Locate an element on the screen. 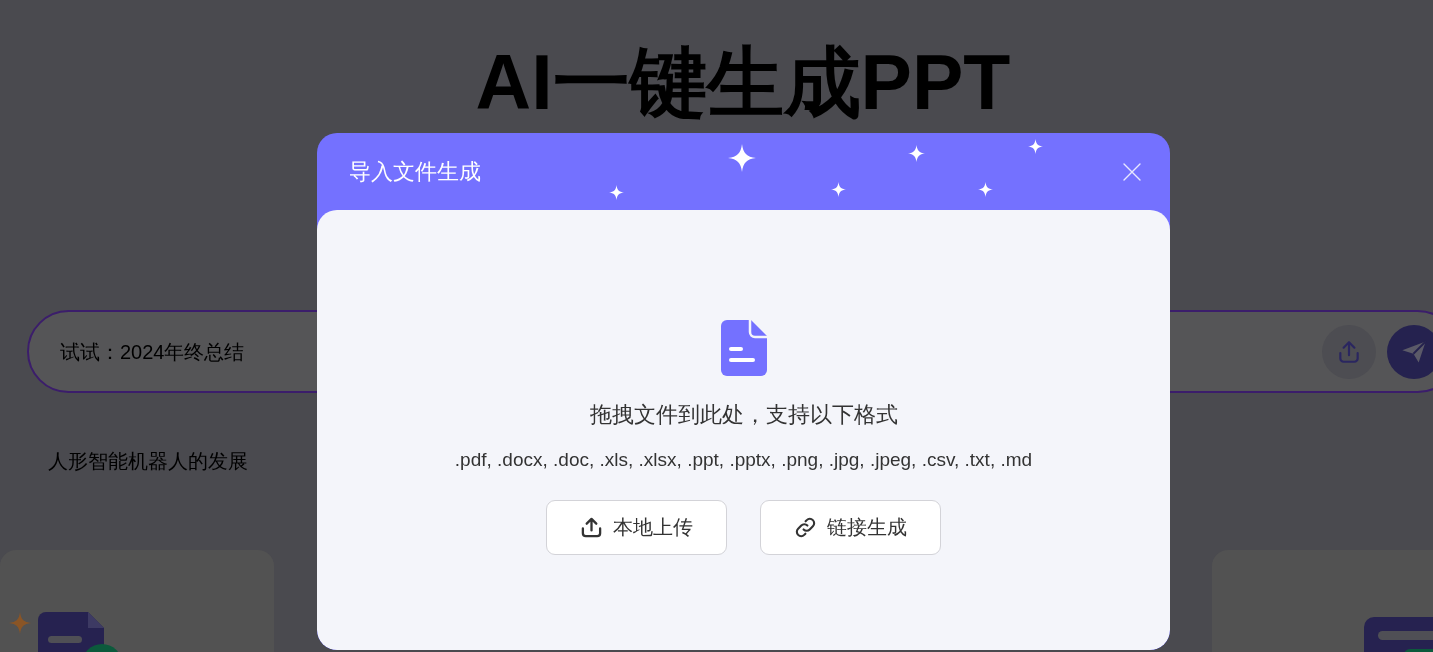  formats-text: .pdf, .docx, .doc, .xls, .xlsx, .ppt, .pptx, .png, .jpg, .jpeg, .csv, .txt, .md is located at coordinates (743, 460).